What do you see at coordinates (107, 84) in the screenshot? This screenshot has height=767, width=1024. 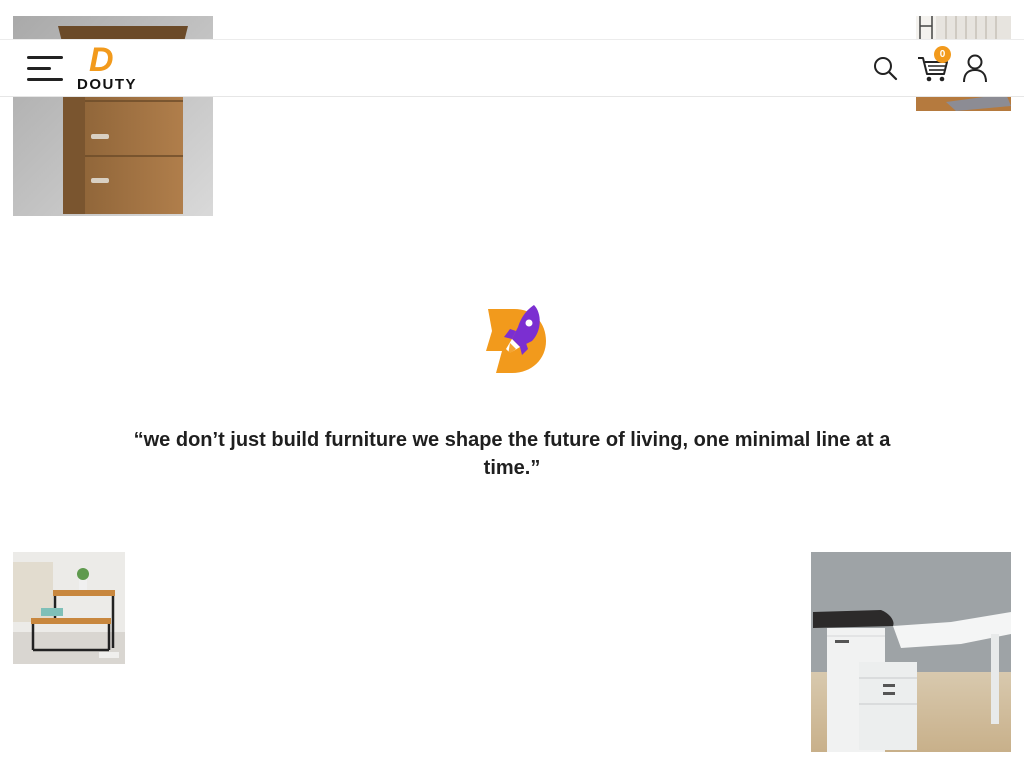 I see `logo-wordmark: DOUTY` at bounding box center [107, 84].